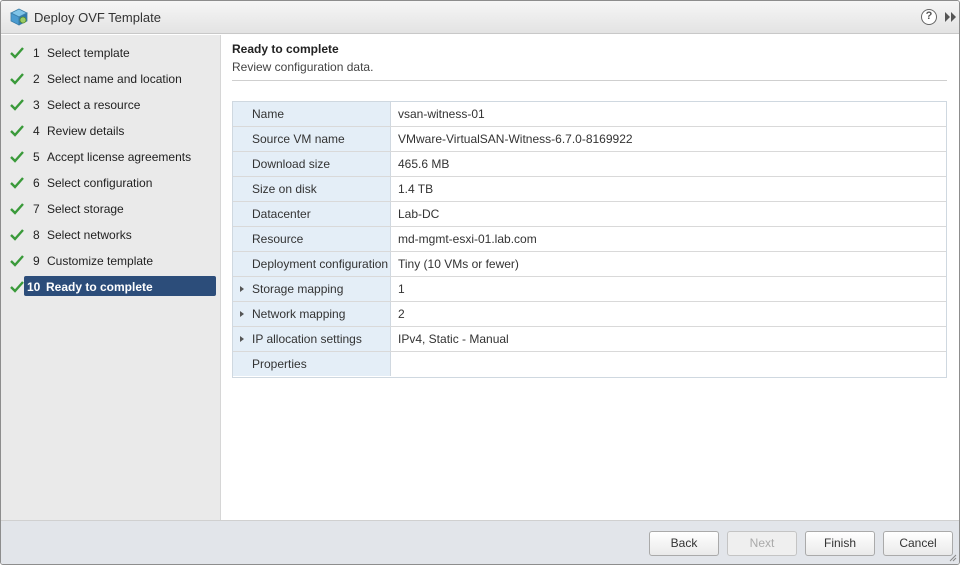 The height and width of the screenshot is (565, 960). Describe the element at coordinates (684, 543) in the screenshot. I see `back-button: Back` at that location.